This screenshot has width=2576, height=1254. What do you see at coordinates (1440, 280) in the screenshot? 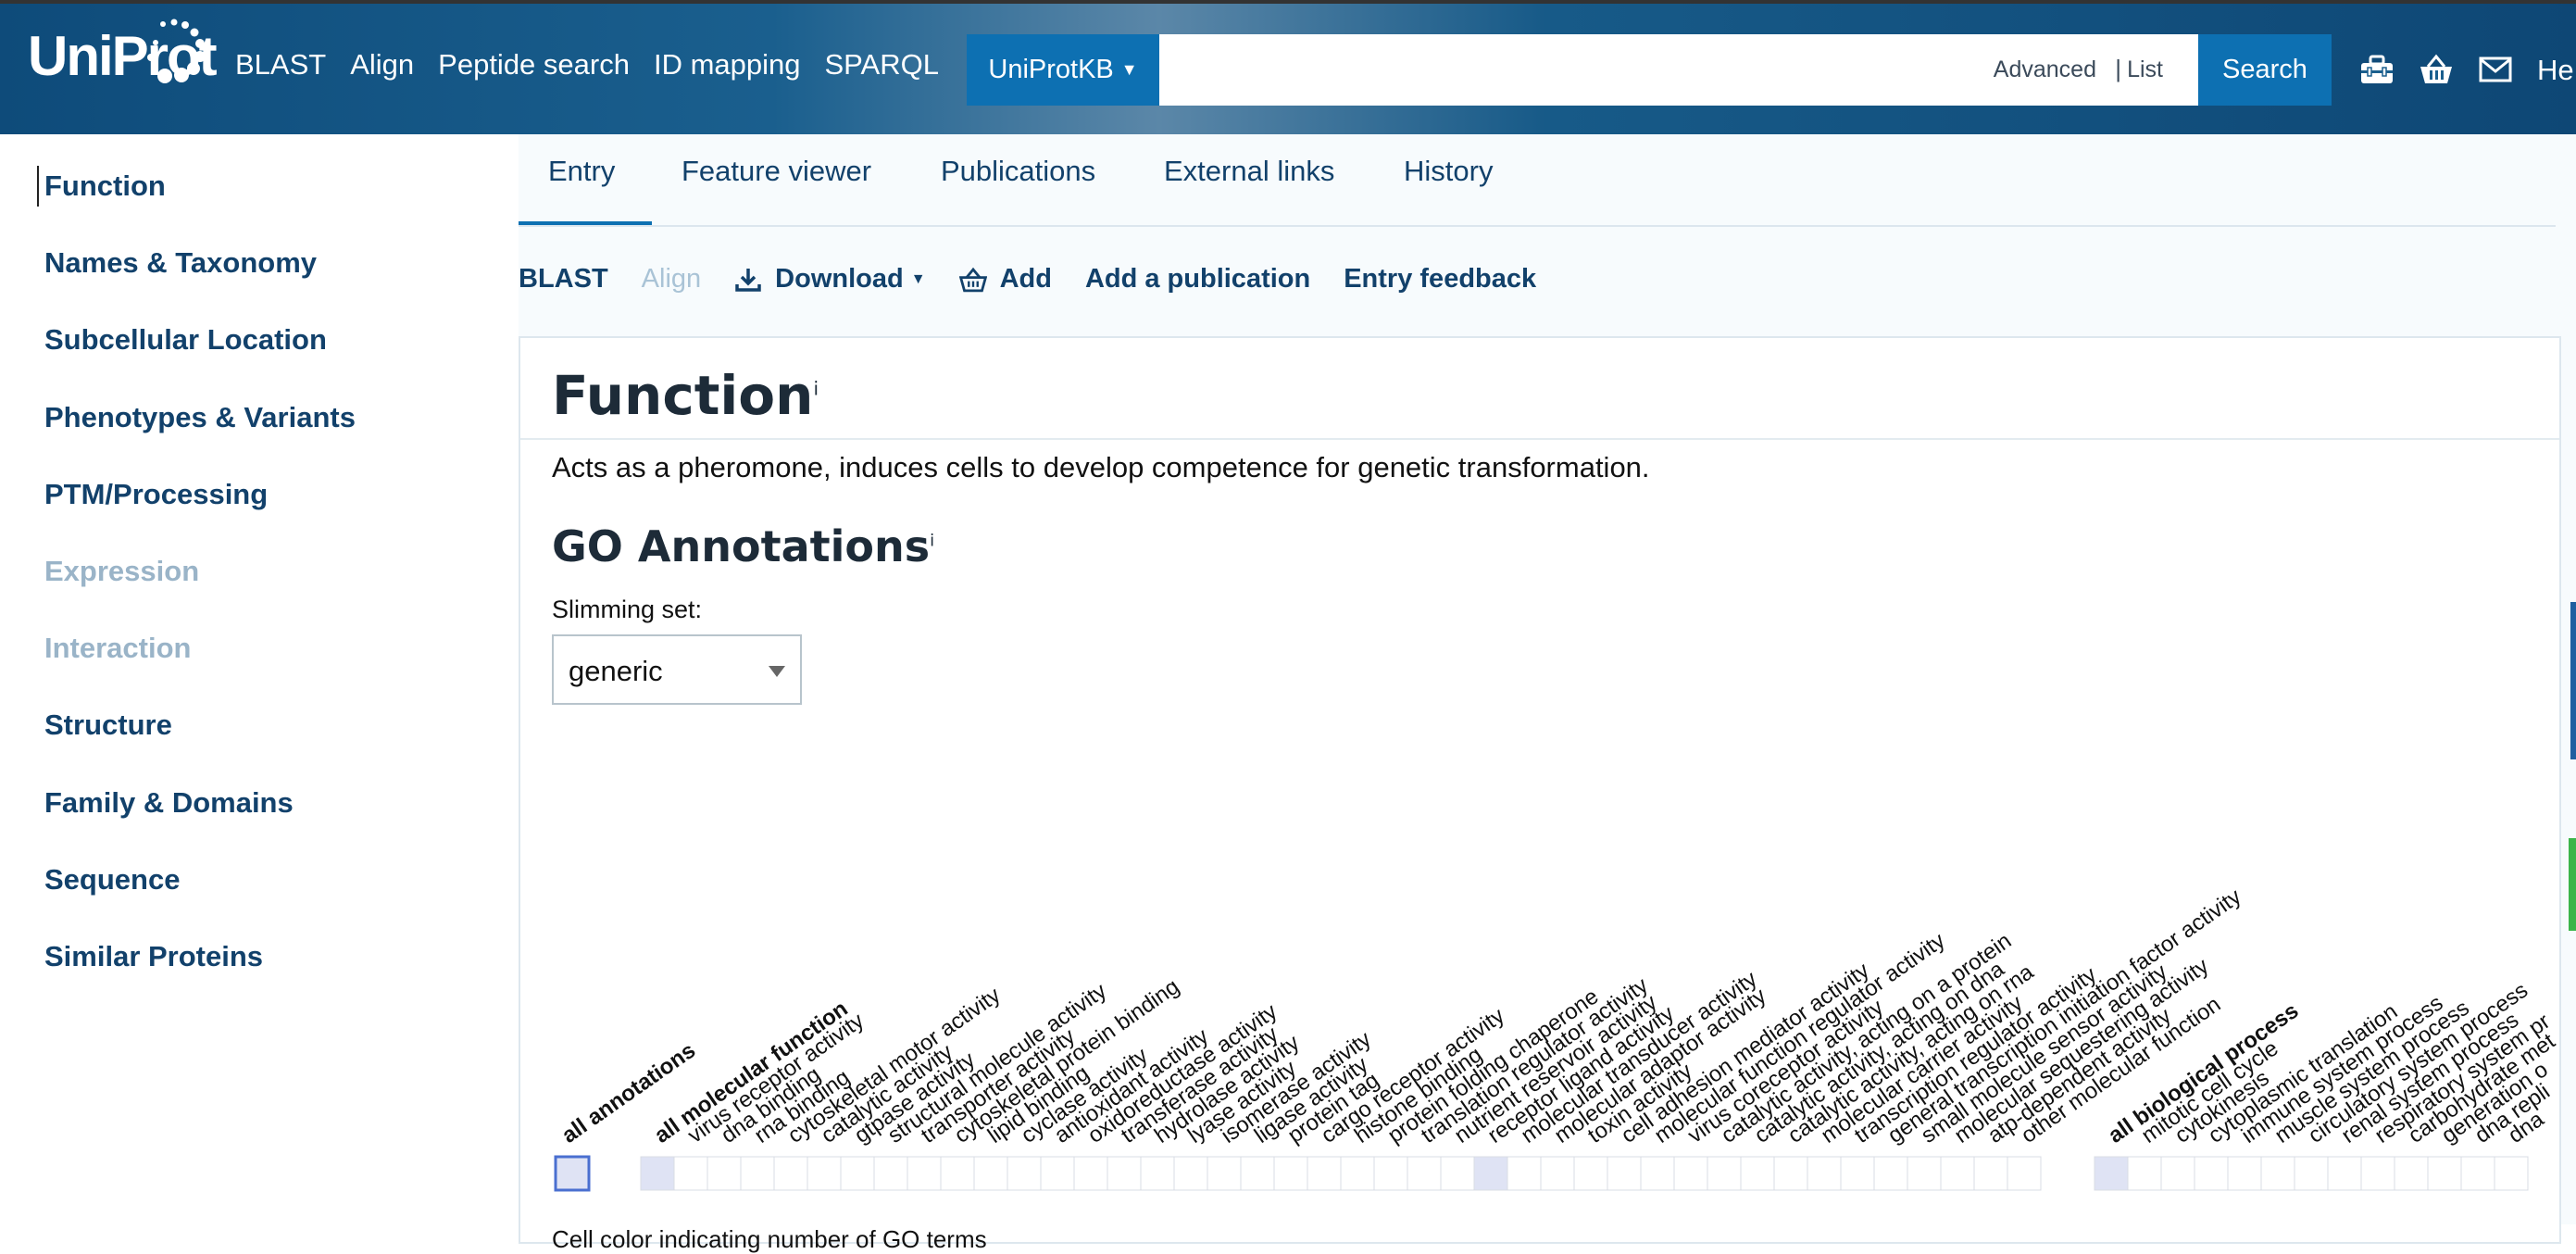
I see `entry-feedback-link: Entry feedback` at bounding box center [1440, 280].